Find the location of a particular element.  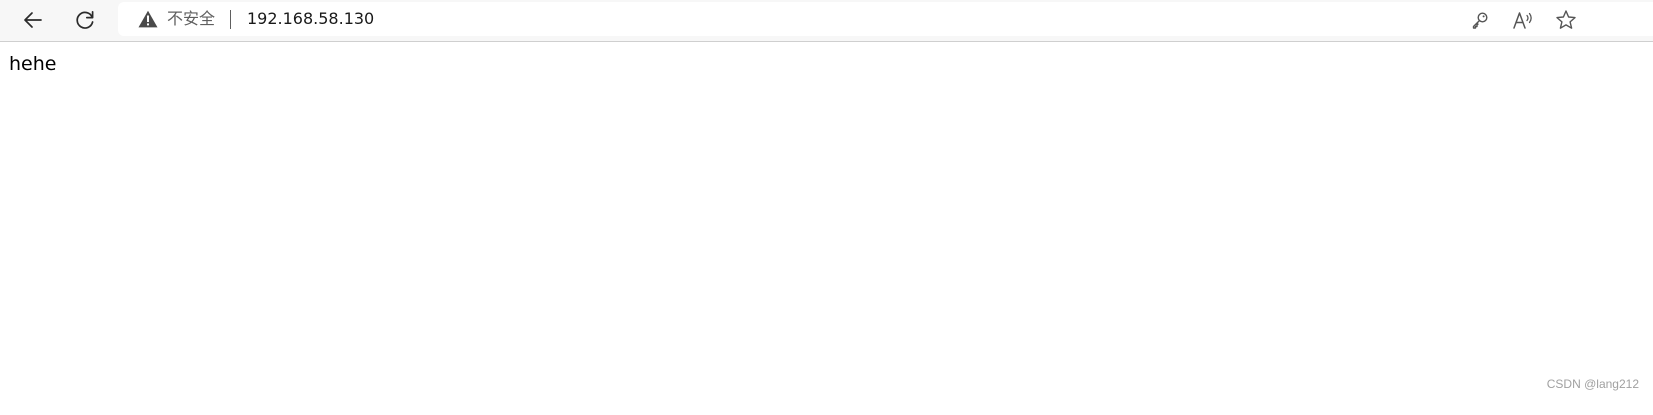

reload-button is located at coordinates (85, 20).